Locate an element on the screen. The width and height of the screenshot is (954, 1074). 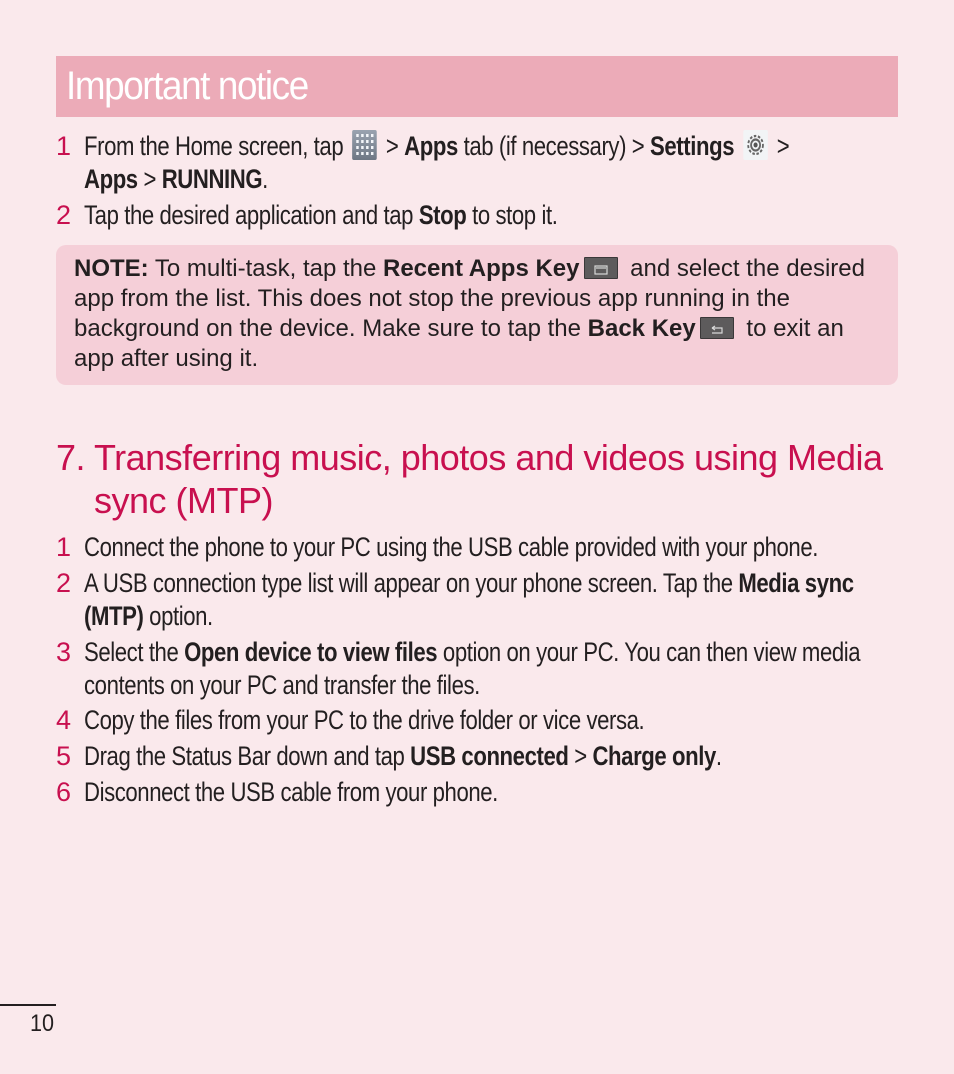
step-text-part: Tap the desired application and tap is located at coordinates (251, 215).